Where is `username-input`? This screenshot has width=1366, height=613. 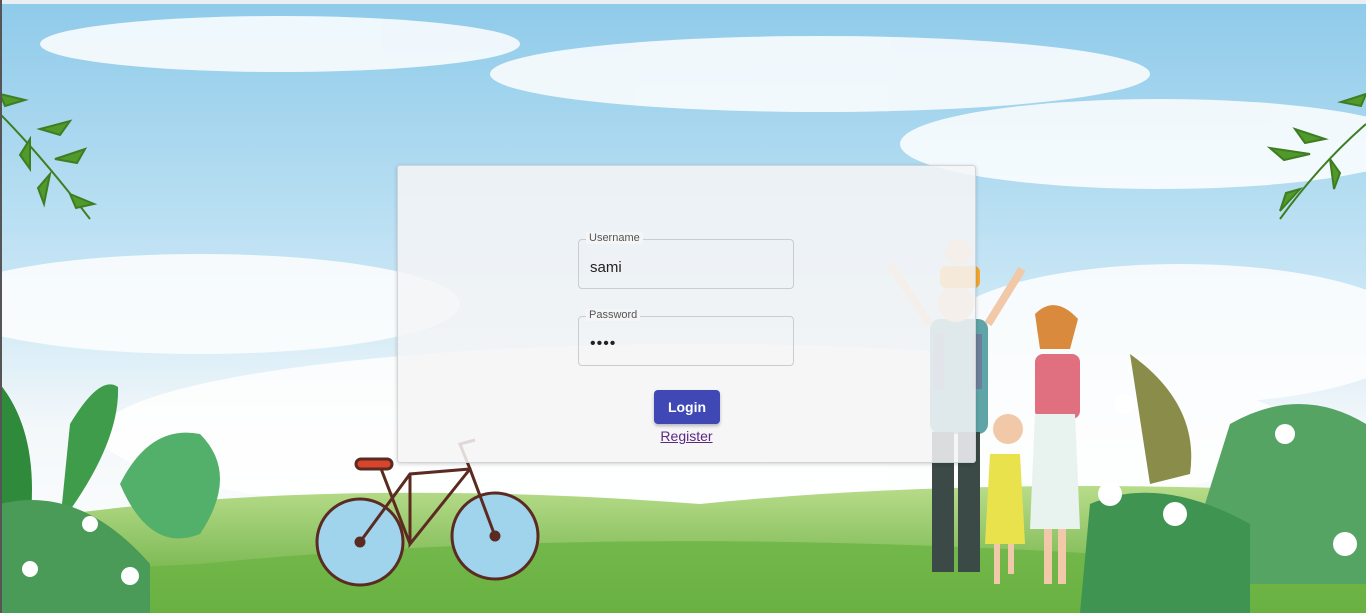
username-input is located at coordinates (687, 267).